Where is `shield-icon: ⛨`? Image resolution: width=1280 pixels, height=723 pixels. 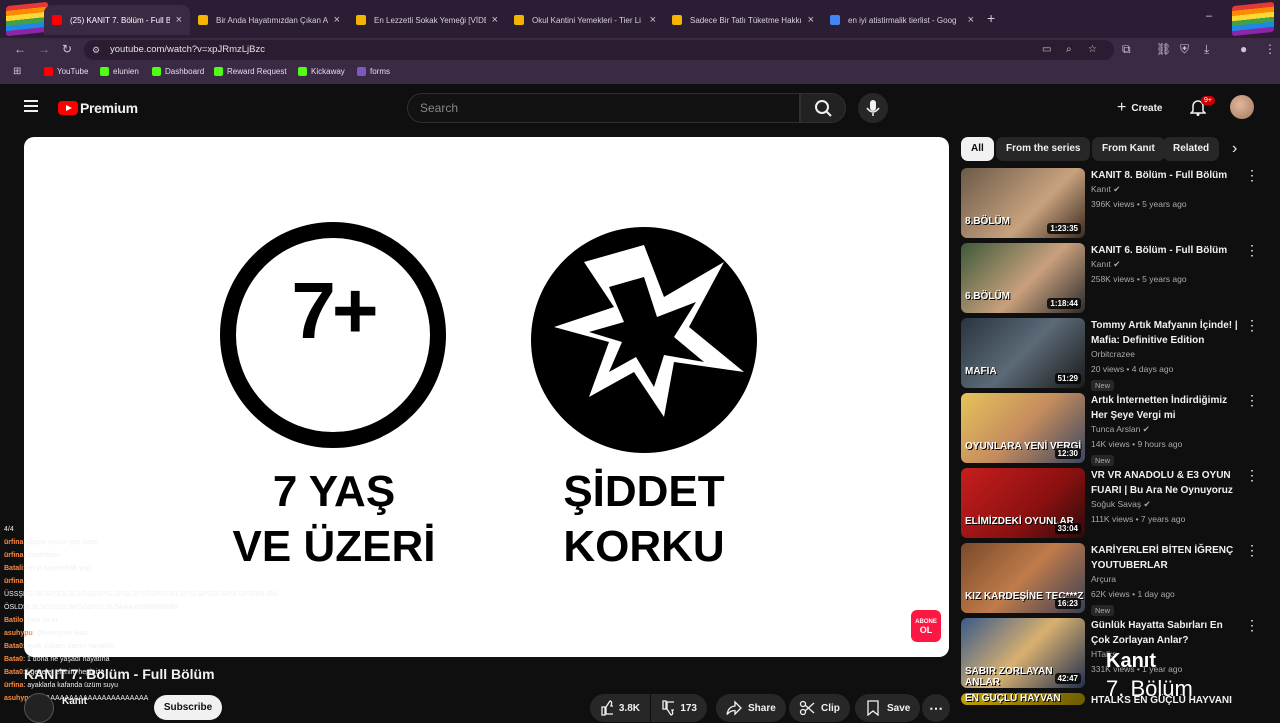
shield-icon: ⛨ is located at coordinates (1184, 49).